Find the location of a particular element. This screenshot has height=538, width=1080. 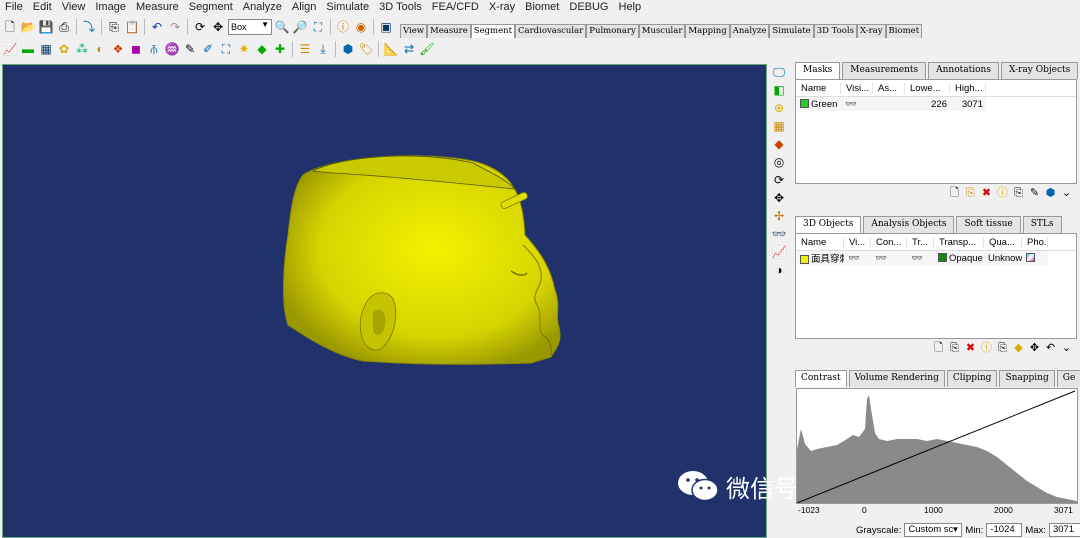

edit-3d-icon: ✐ is located at coordinates (208, 49).